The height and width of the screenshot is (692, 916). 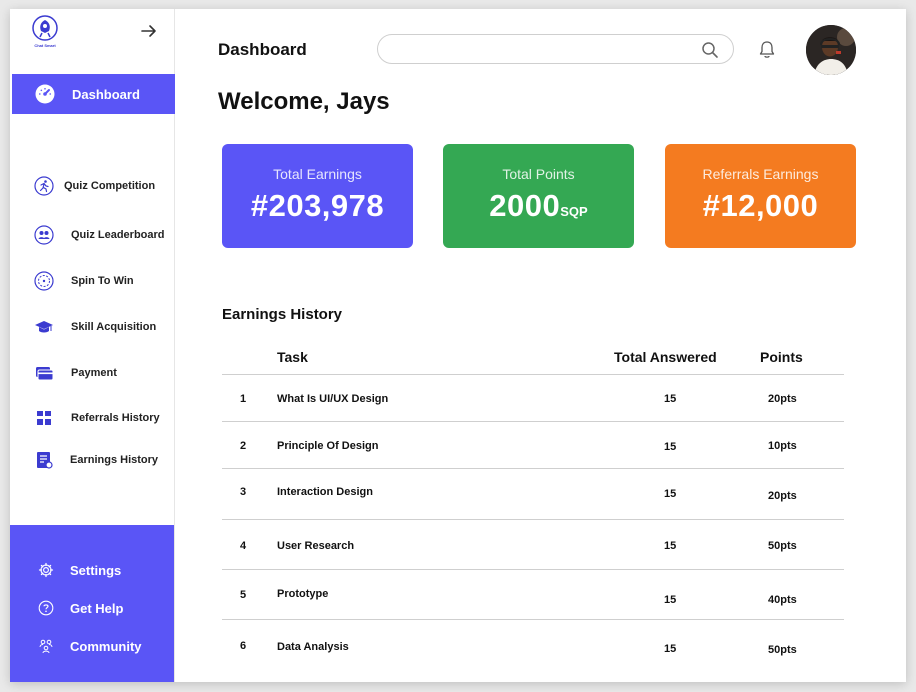 I want to click on table-row: 3 Interaction Design 15 20pts, so click(x=533, y=494).